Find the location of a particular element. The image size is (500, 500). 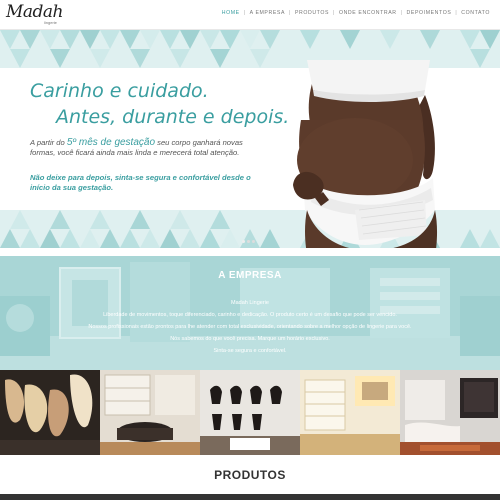

logo-text: Madah is located at coordinates (35, 12).